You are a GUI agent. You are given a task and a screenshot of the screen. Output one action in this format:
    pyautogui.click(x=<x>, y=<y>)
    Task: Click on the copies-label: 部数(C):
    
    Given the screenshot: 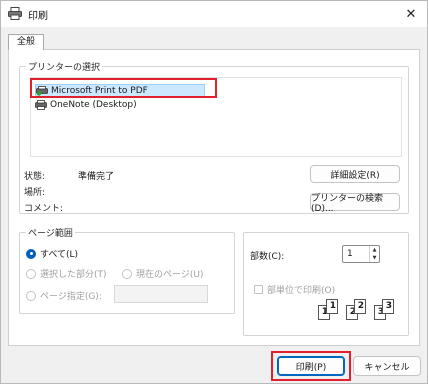 What is the action you would take?
    pyautogui.click(x=267, y=257)
    